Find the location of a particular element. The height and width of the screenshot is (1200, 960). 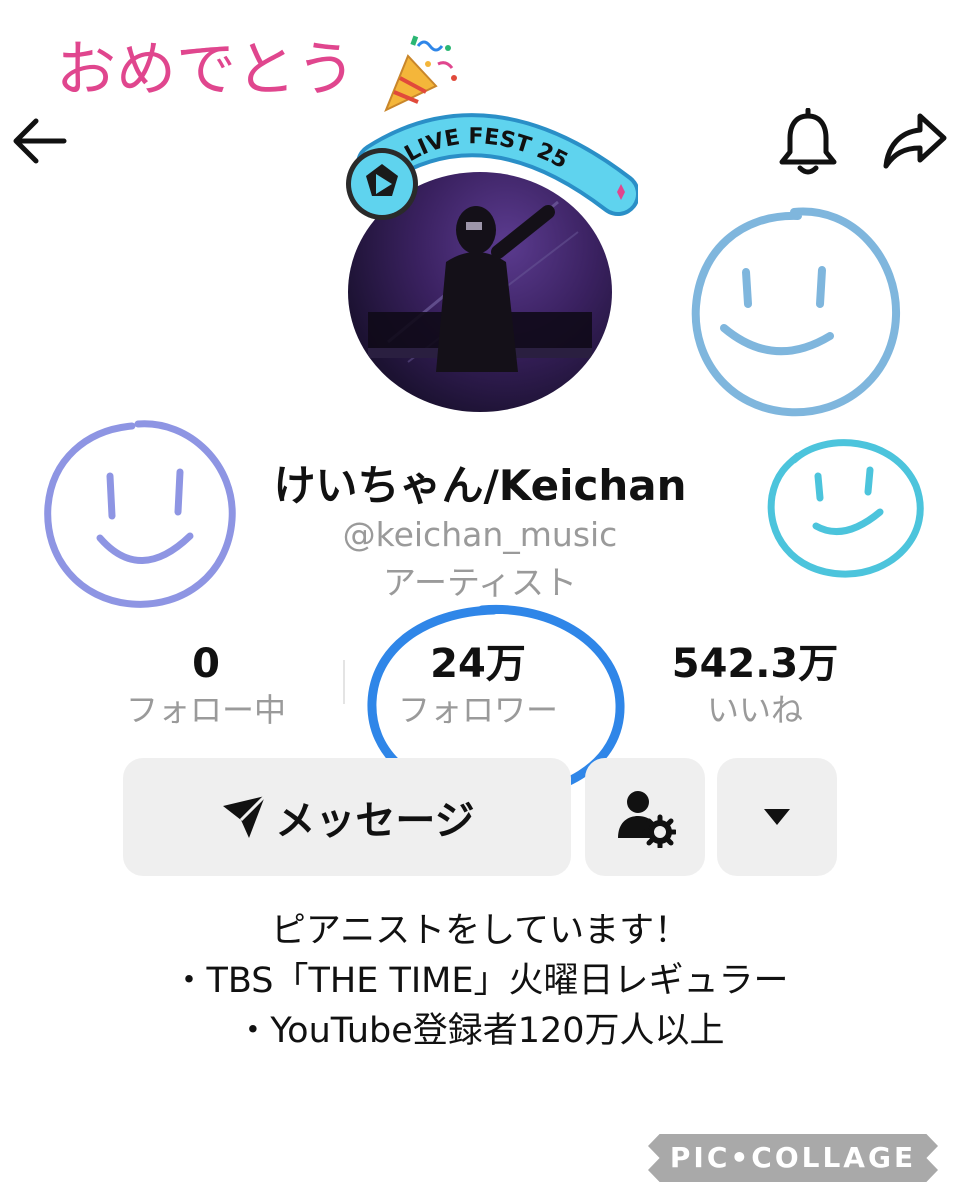

bell-icon is located at coordinates (808, 143).